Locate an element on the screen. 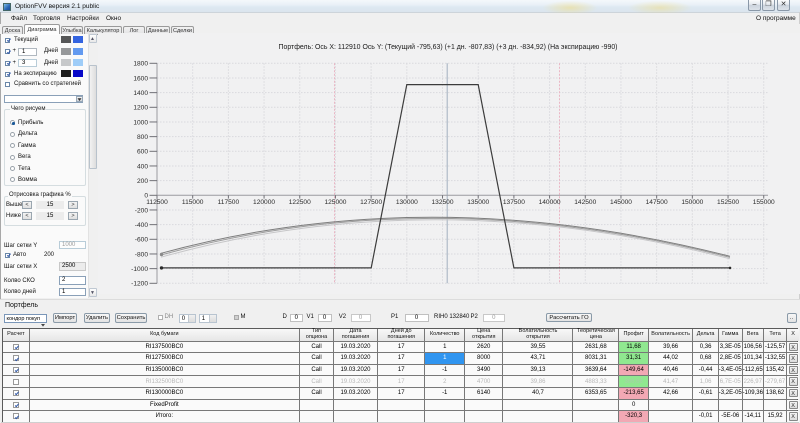 The width and height of the screenshot is (800, 423). svg-text: 117500 is located at coordinates (229, 202).